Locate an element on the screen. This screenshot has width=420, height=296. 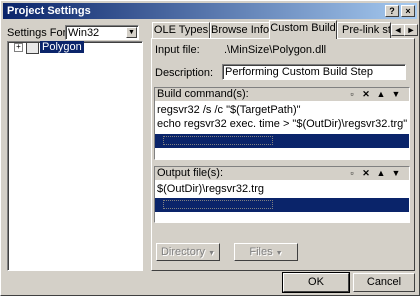
tab-label: OLE Types is located at coordinates (181, 30).